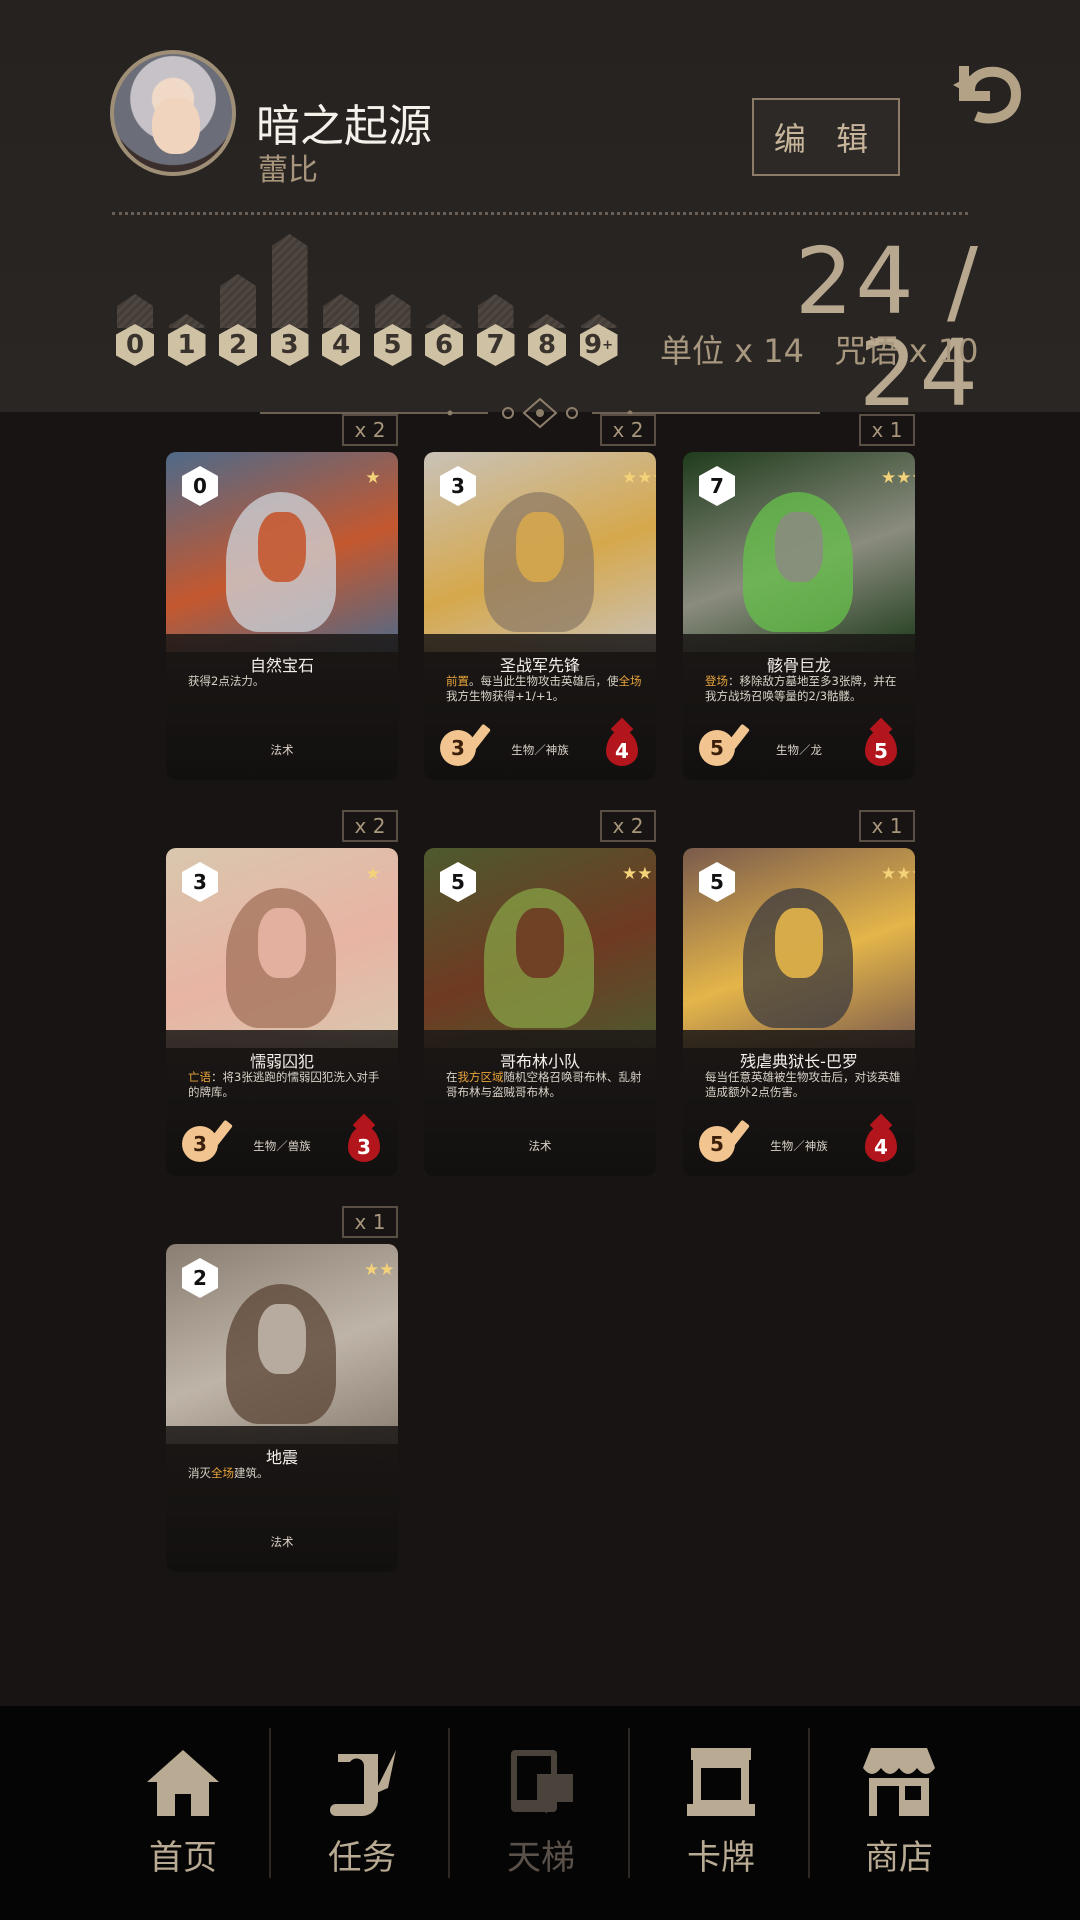  Describe the element at coordinates (721, 1858) in the screenshot. I see `nav-cards-label: 卡牌` at that location.